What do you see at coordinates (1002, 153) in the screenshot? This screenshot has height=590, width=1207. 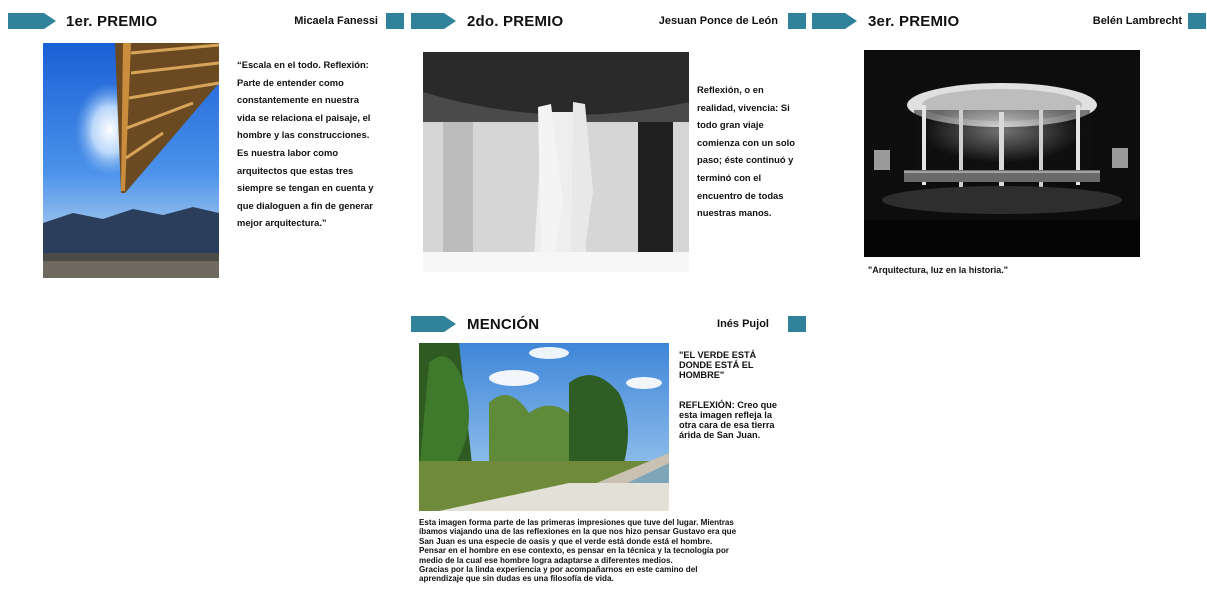 I see `third-prize-photo` at bounding box center [1002, 153].